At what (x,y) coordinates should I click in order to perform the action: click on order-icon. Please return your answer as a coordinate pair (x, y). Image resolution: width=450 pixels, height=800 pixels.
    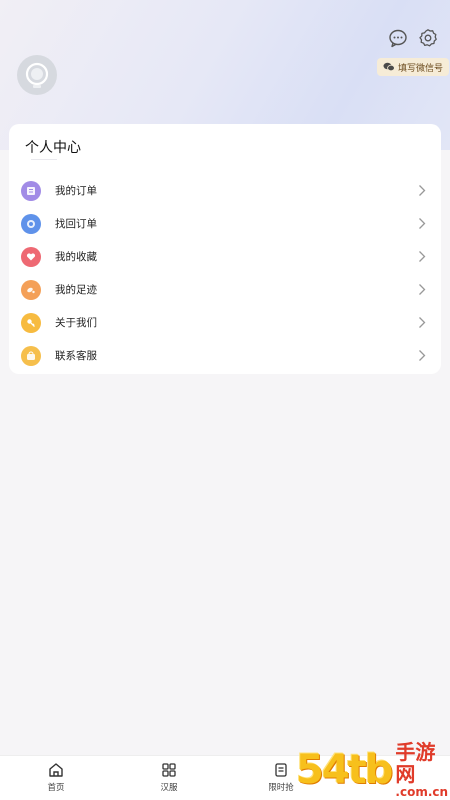
    Looking at the image, I should click on (31, 190).